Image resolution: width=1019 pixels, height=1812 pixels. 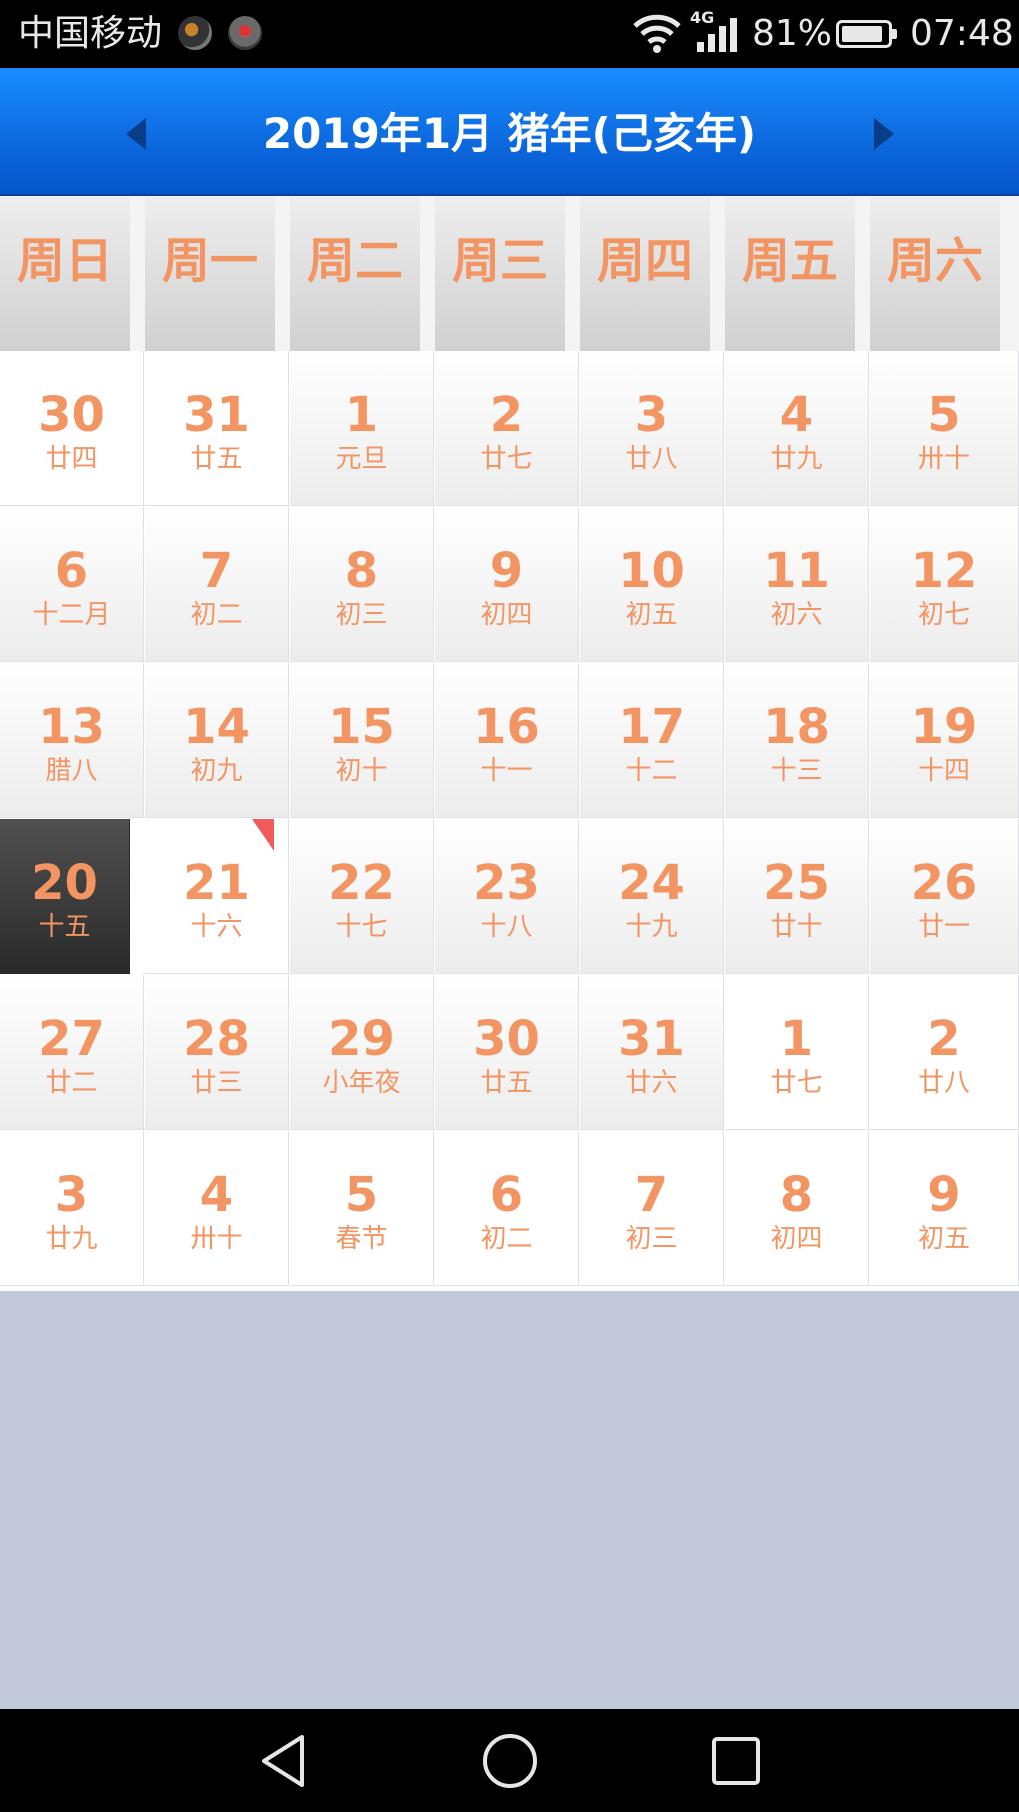 What do you see at coordinates (72, 428) in the screenshot?
I see `day-cell: 30 廿四` at bounding box center [72, 428].